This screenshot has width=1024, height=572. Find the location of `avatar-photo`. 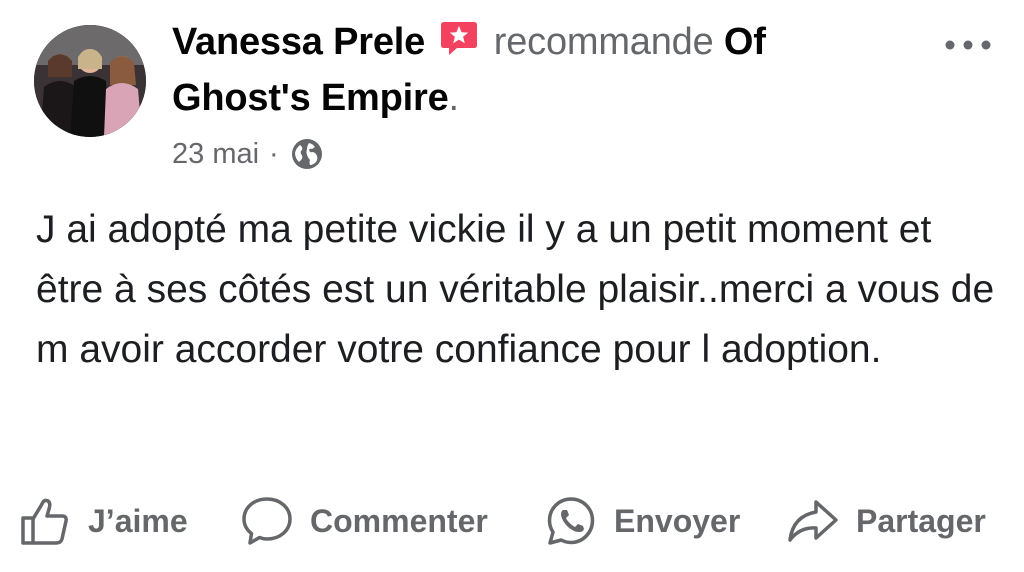

avatar-photo is located at coordinates (90, 81).